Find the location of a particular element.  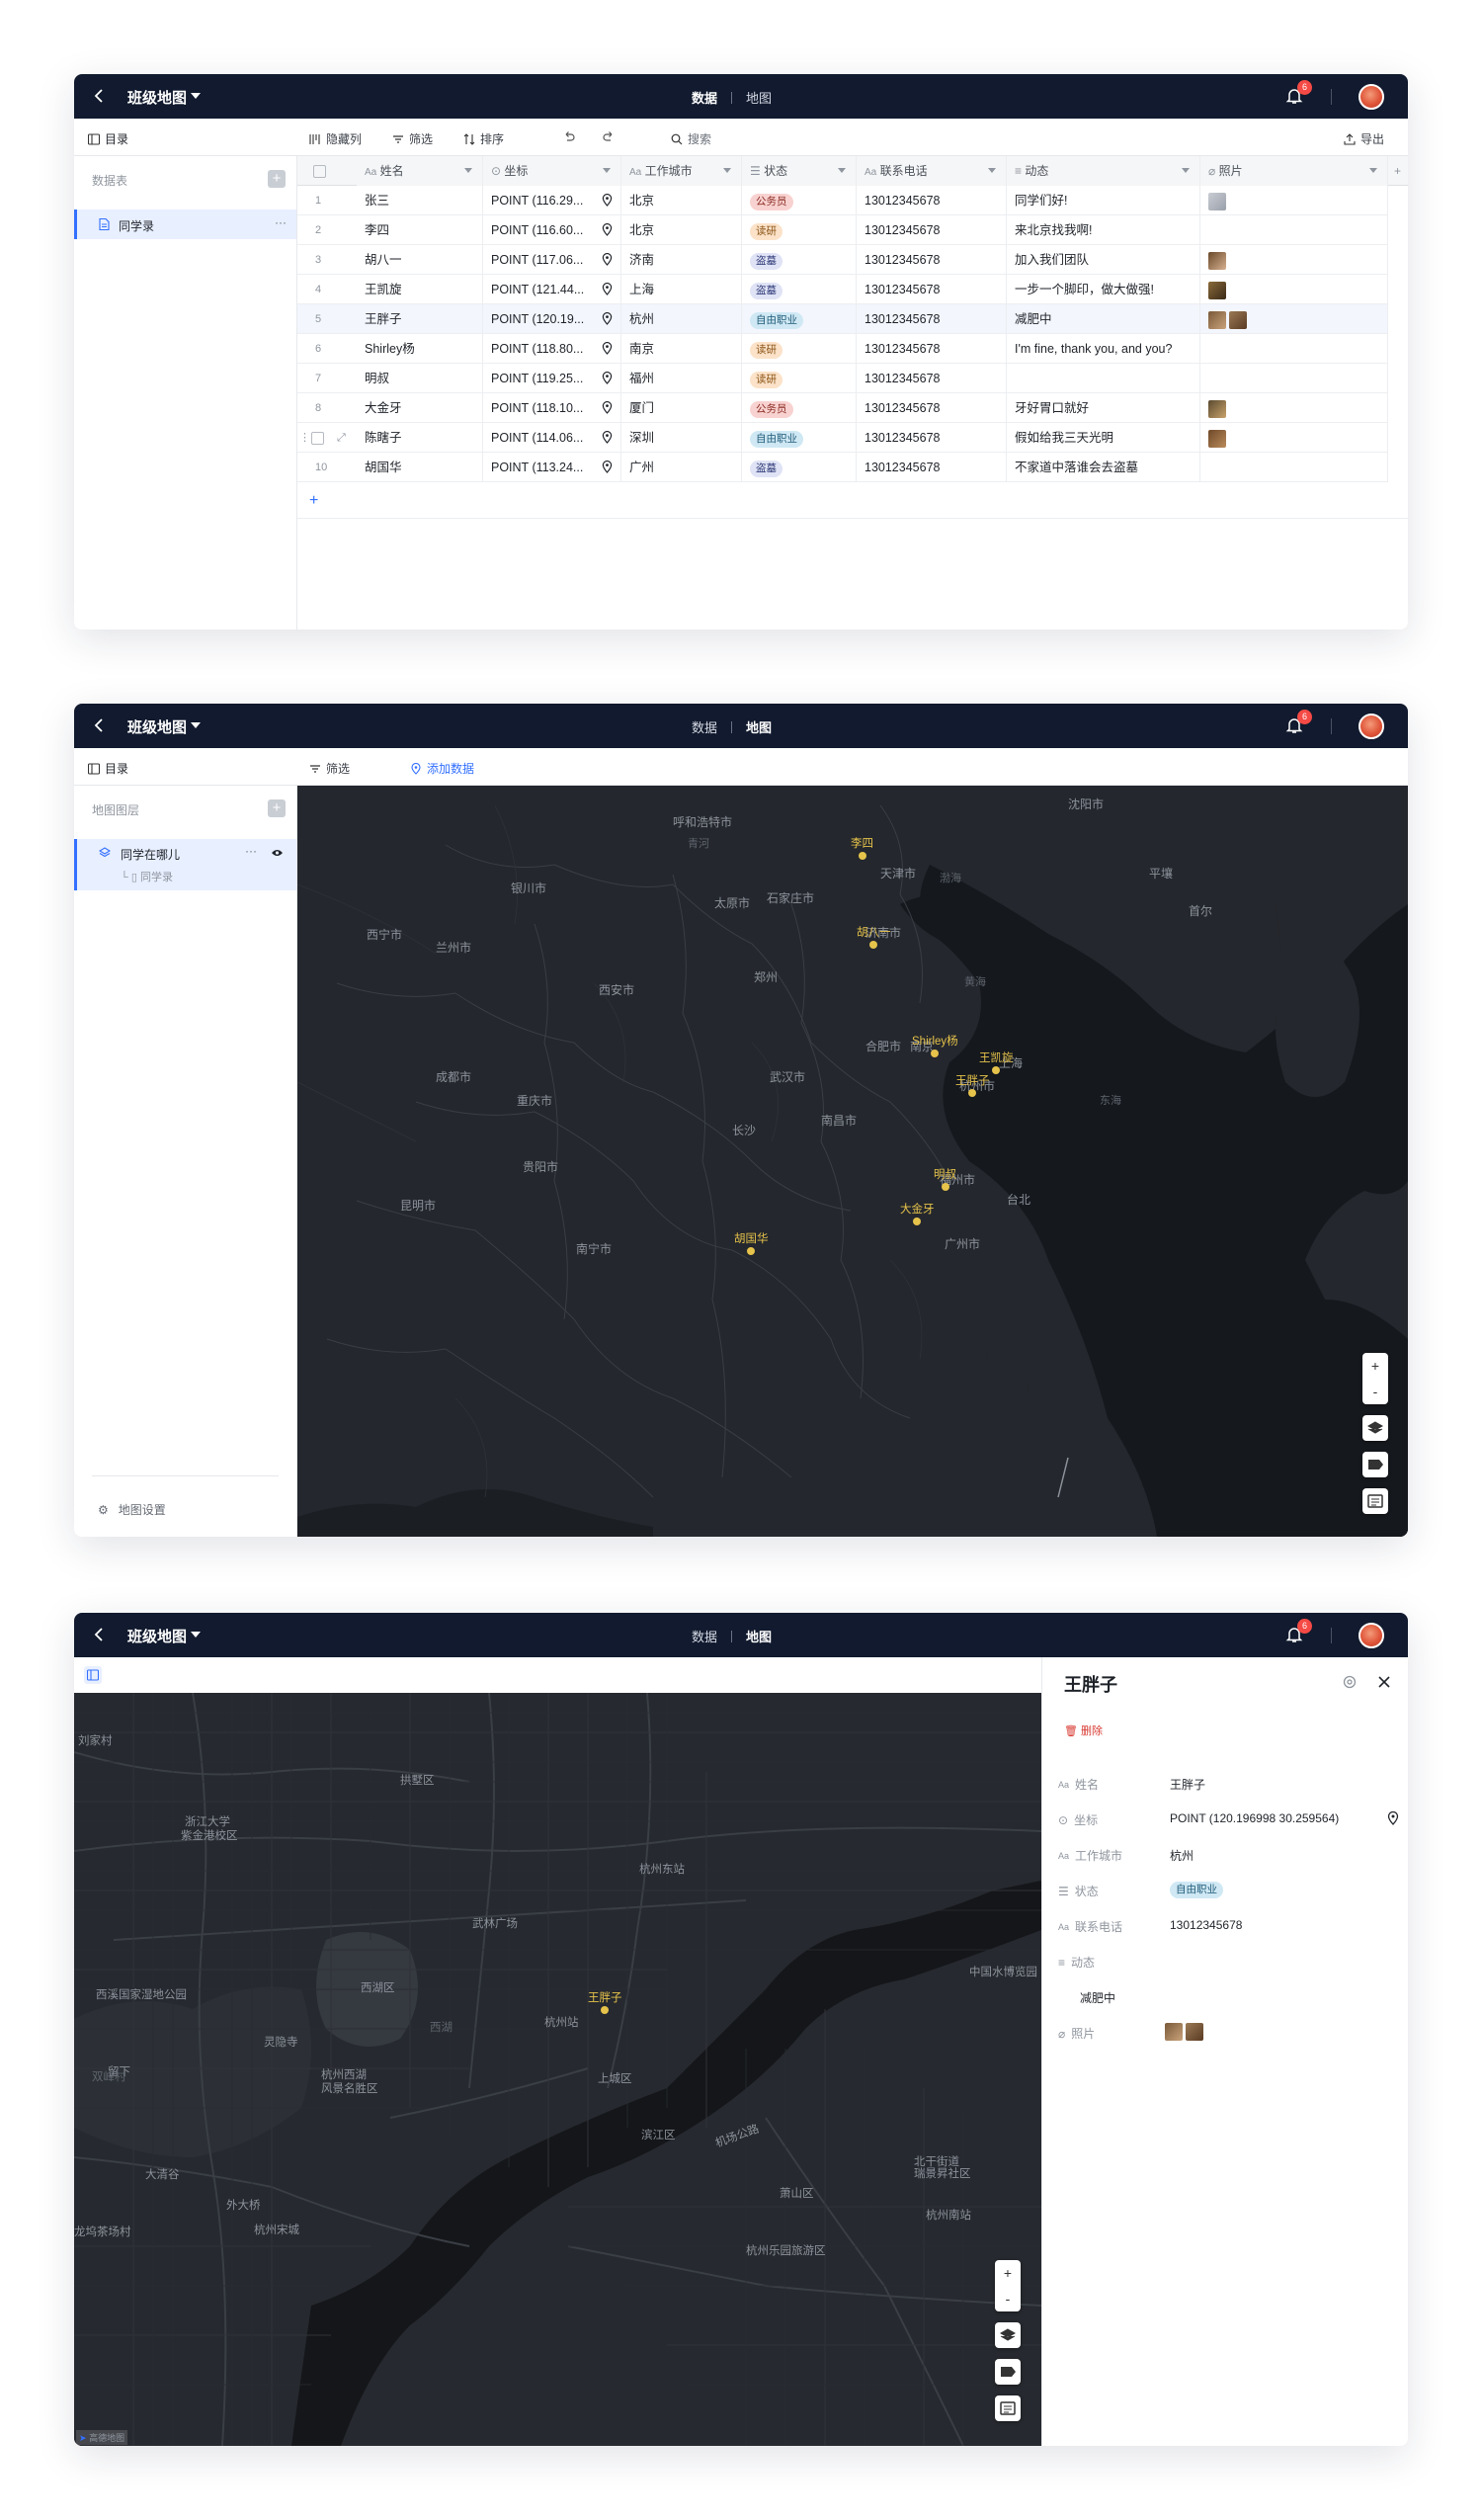

map-marker: 王凯旋 is located at coordinates (996, 1062).